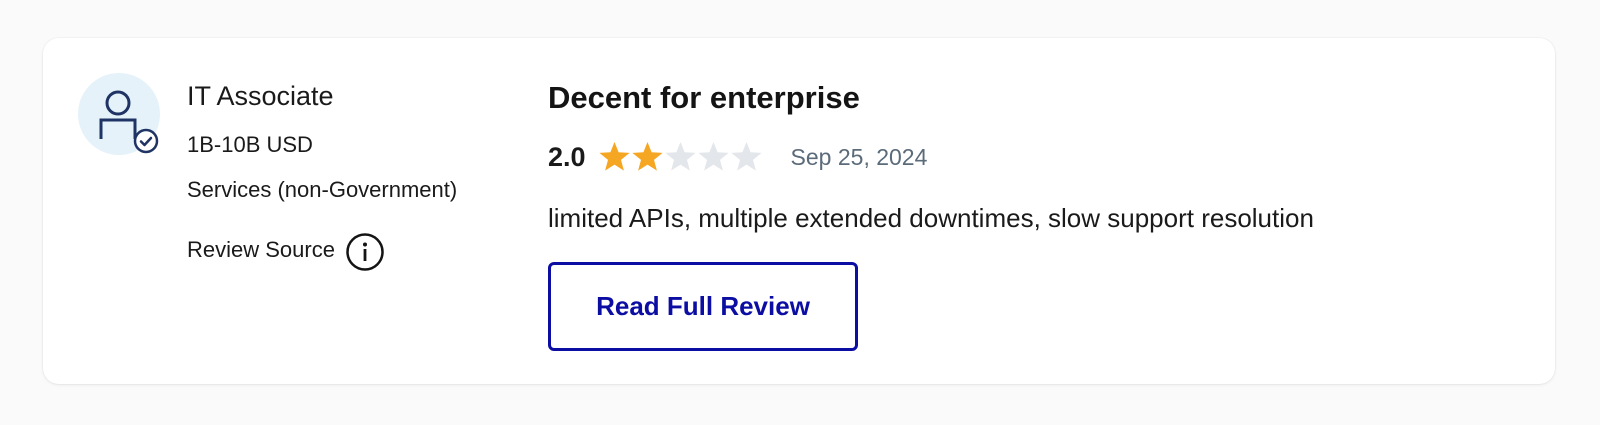  I want to click on info-icon, so click(365, 252).